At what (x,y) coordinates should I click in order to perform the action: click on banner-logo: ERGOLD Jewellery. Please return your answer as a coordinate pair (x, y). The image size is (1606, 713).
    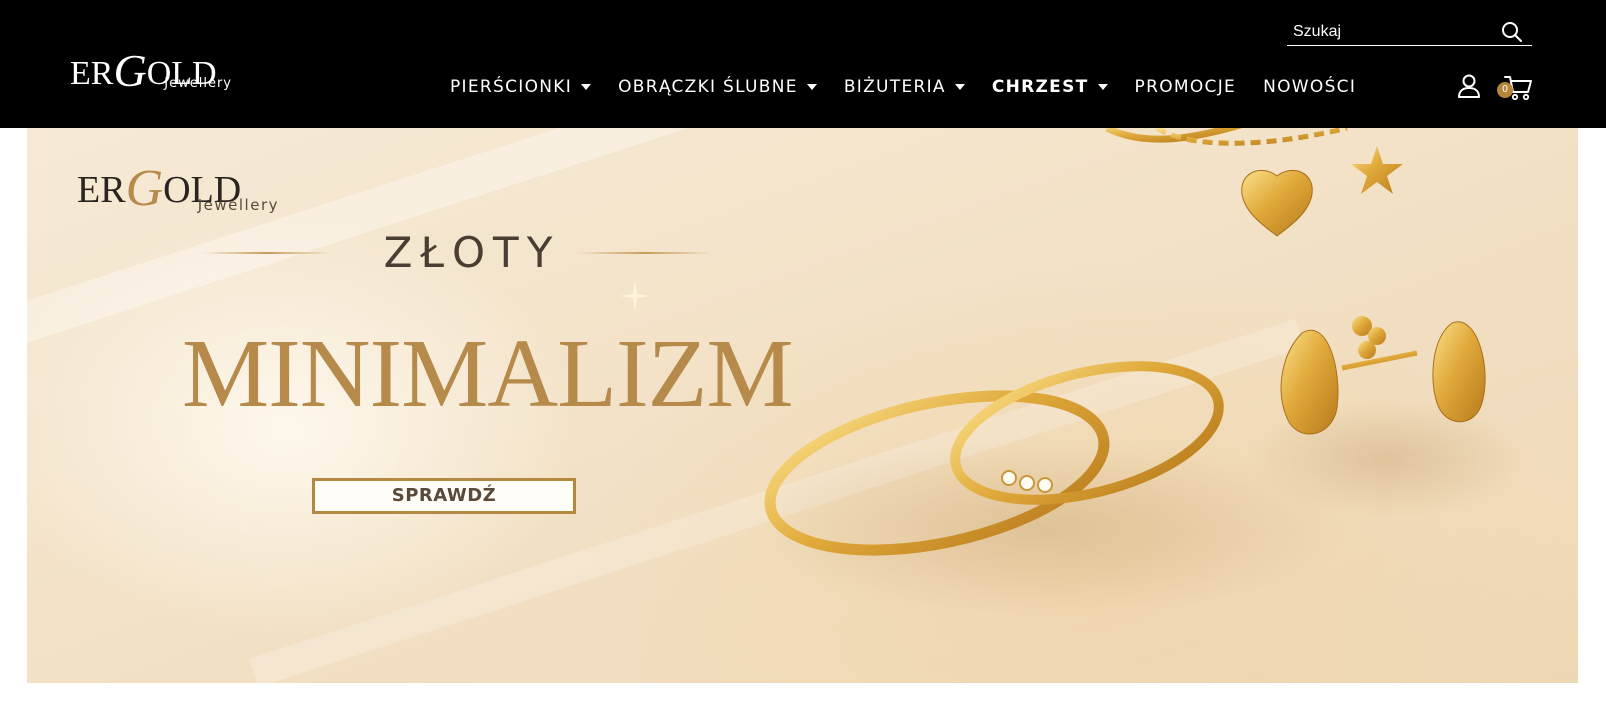
    Looking at the image, I should click on (182, 185).